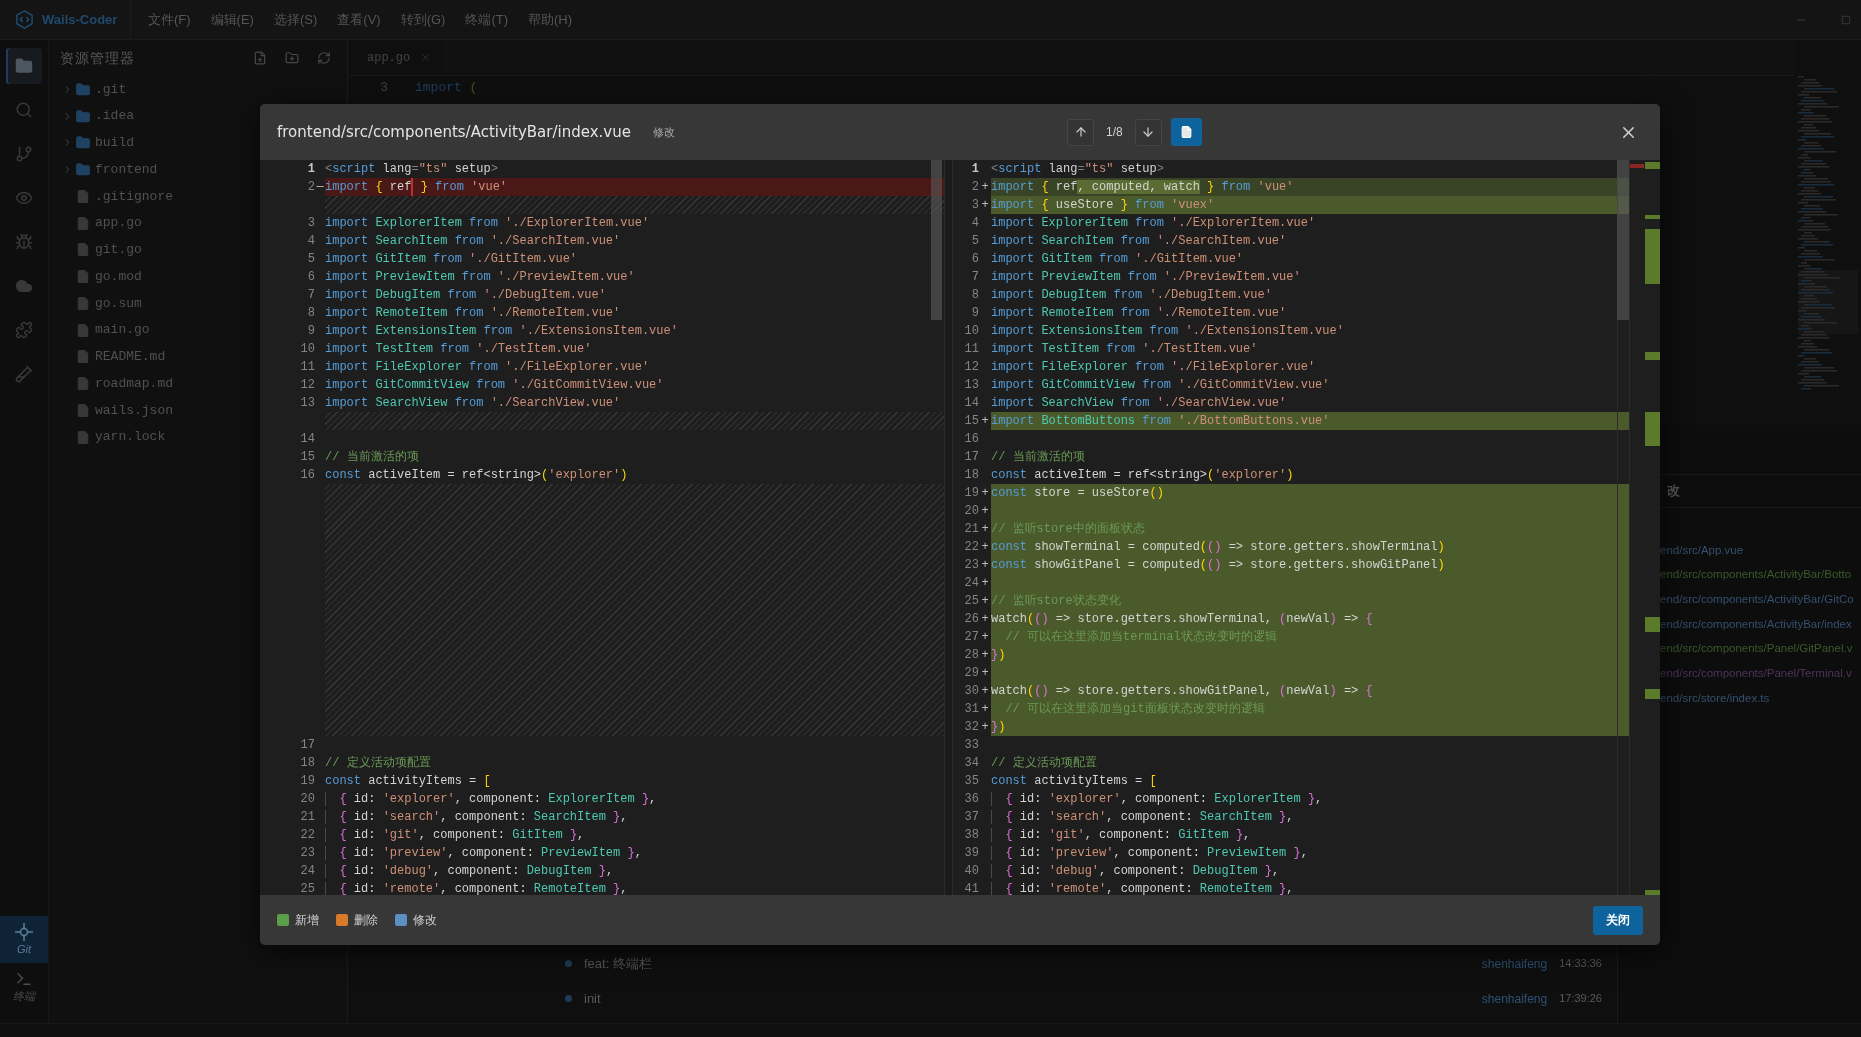 This screenshot has width=1861, height=1037. Describe the element at coordinates (455, 835) in the screenshot. I see `code-line: { id: 'git', component: GitItem },` at that location.